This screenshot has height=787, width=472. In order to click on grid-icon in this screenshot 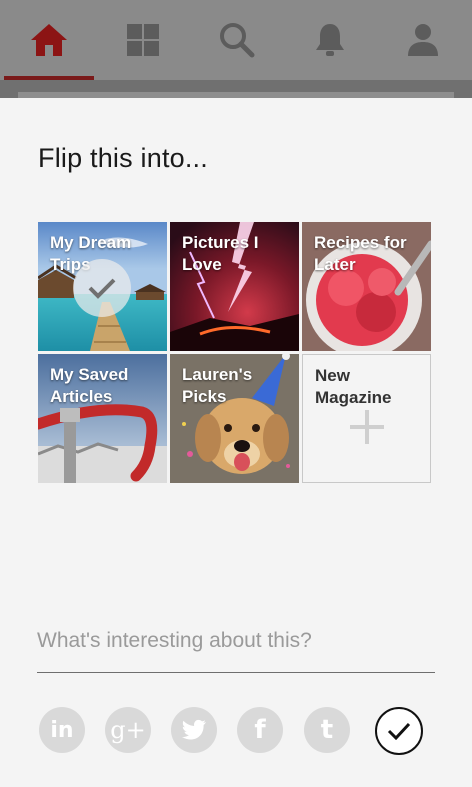, I will do `click(143, 40)`.